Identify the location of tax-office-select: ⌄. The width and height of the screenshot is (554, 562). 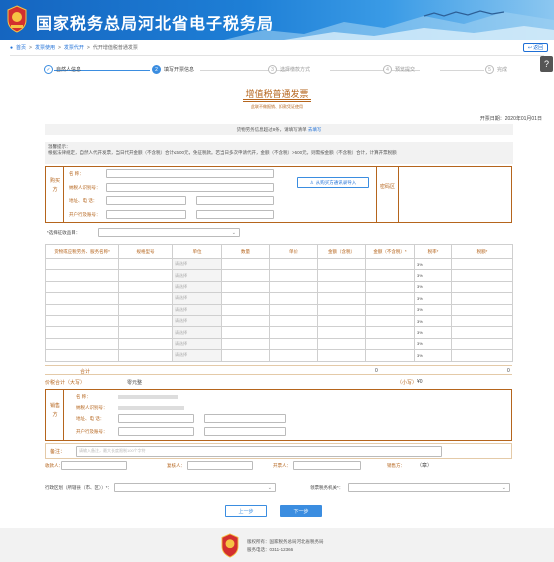
(429, 487).